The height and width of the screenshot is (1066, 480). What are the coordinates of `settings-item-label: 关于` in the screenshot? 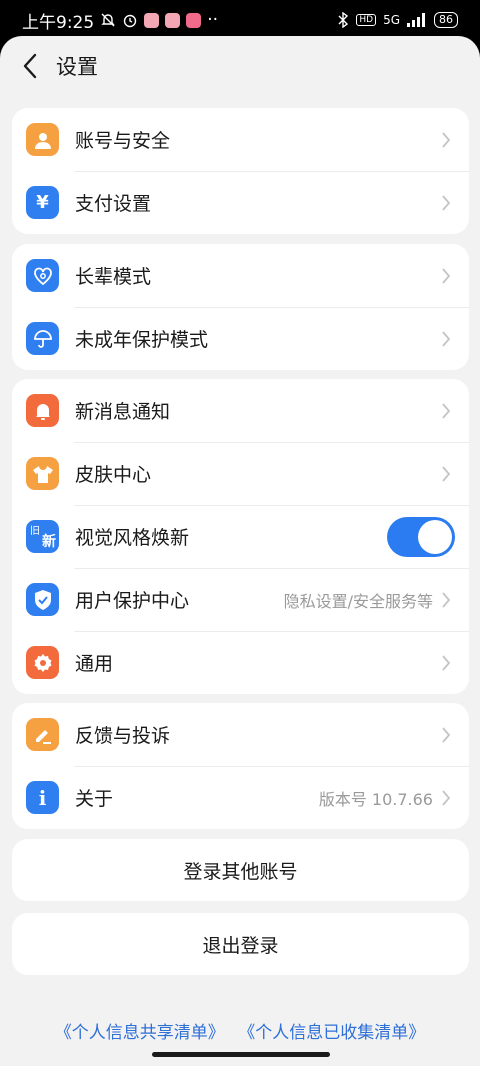 It's located at (94, 799).